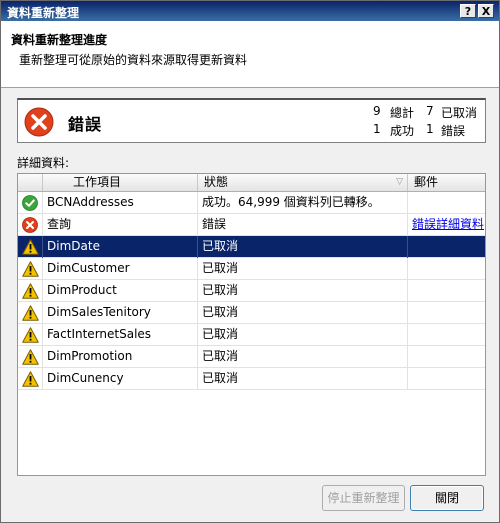 The height and width of the screenshot is (523, 500). What do you see at coordinates (250, 11) in the screenshot?
I see `title-bar: 資料重新整理 ? X` at bounding box center [250, 11].